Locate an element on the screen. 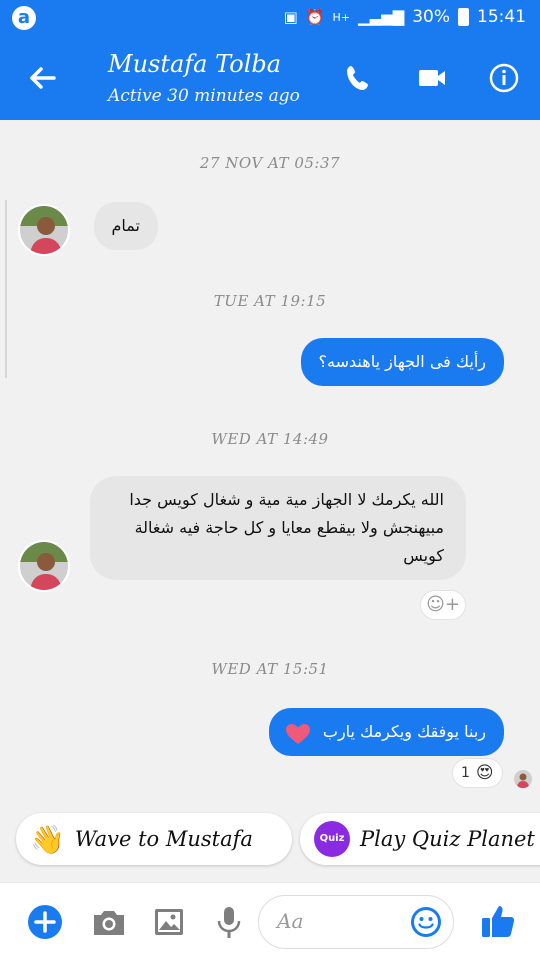  app-notification-icon: a is located at coordinates (24, 18).